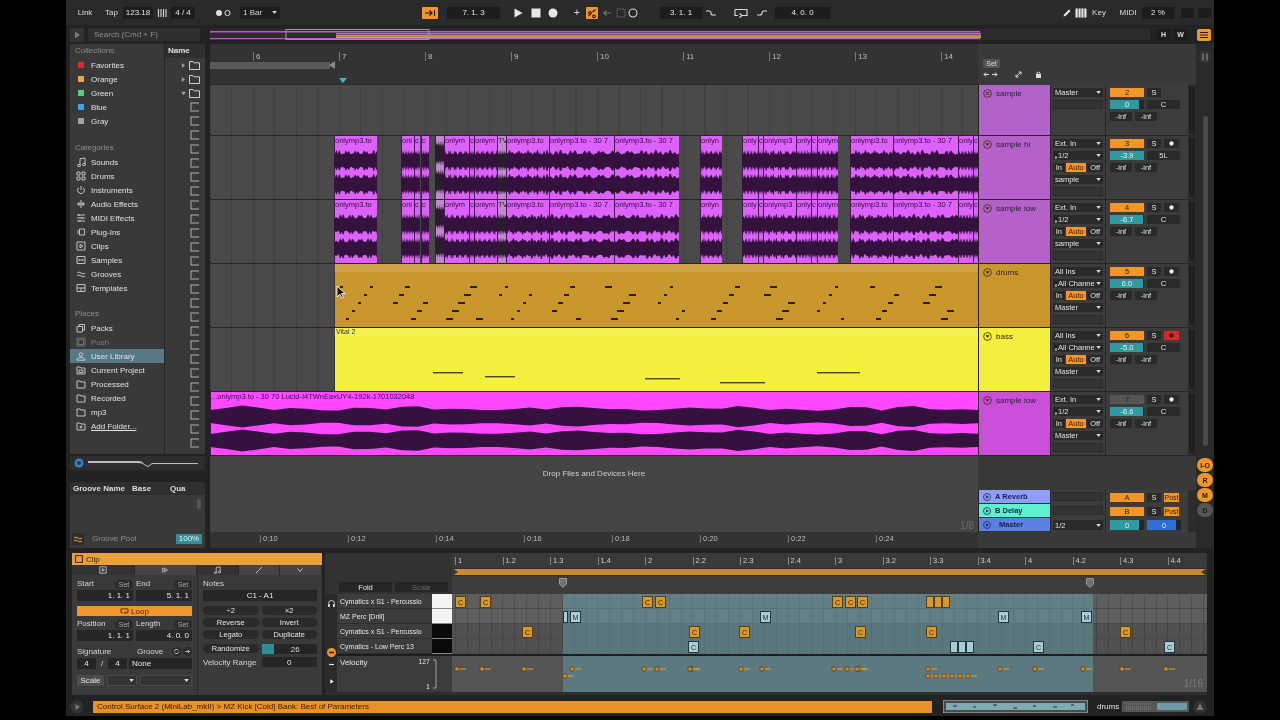  What do you see at coordinates (85, 12) in the screenshot?
I see `link-button: Link` at bounding box center [85, 12].